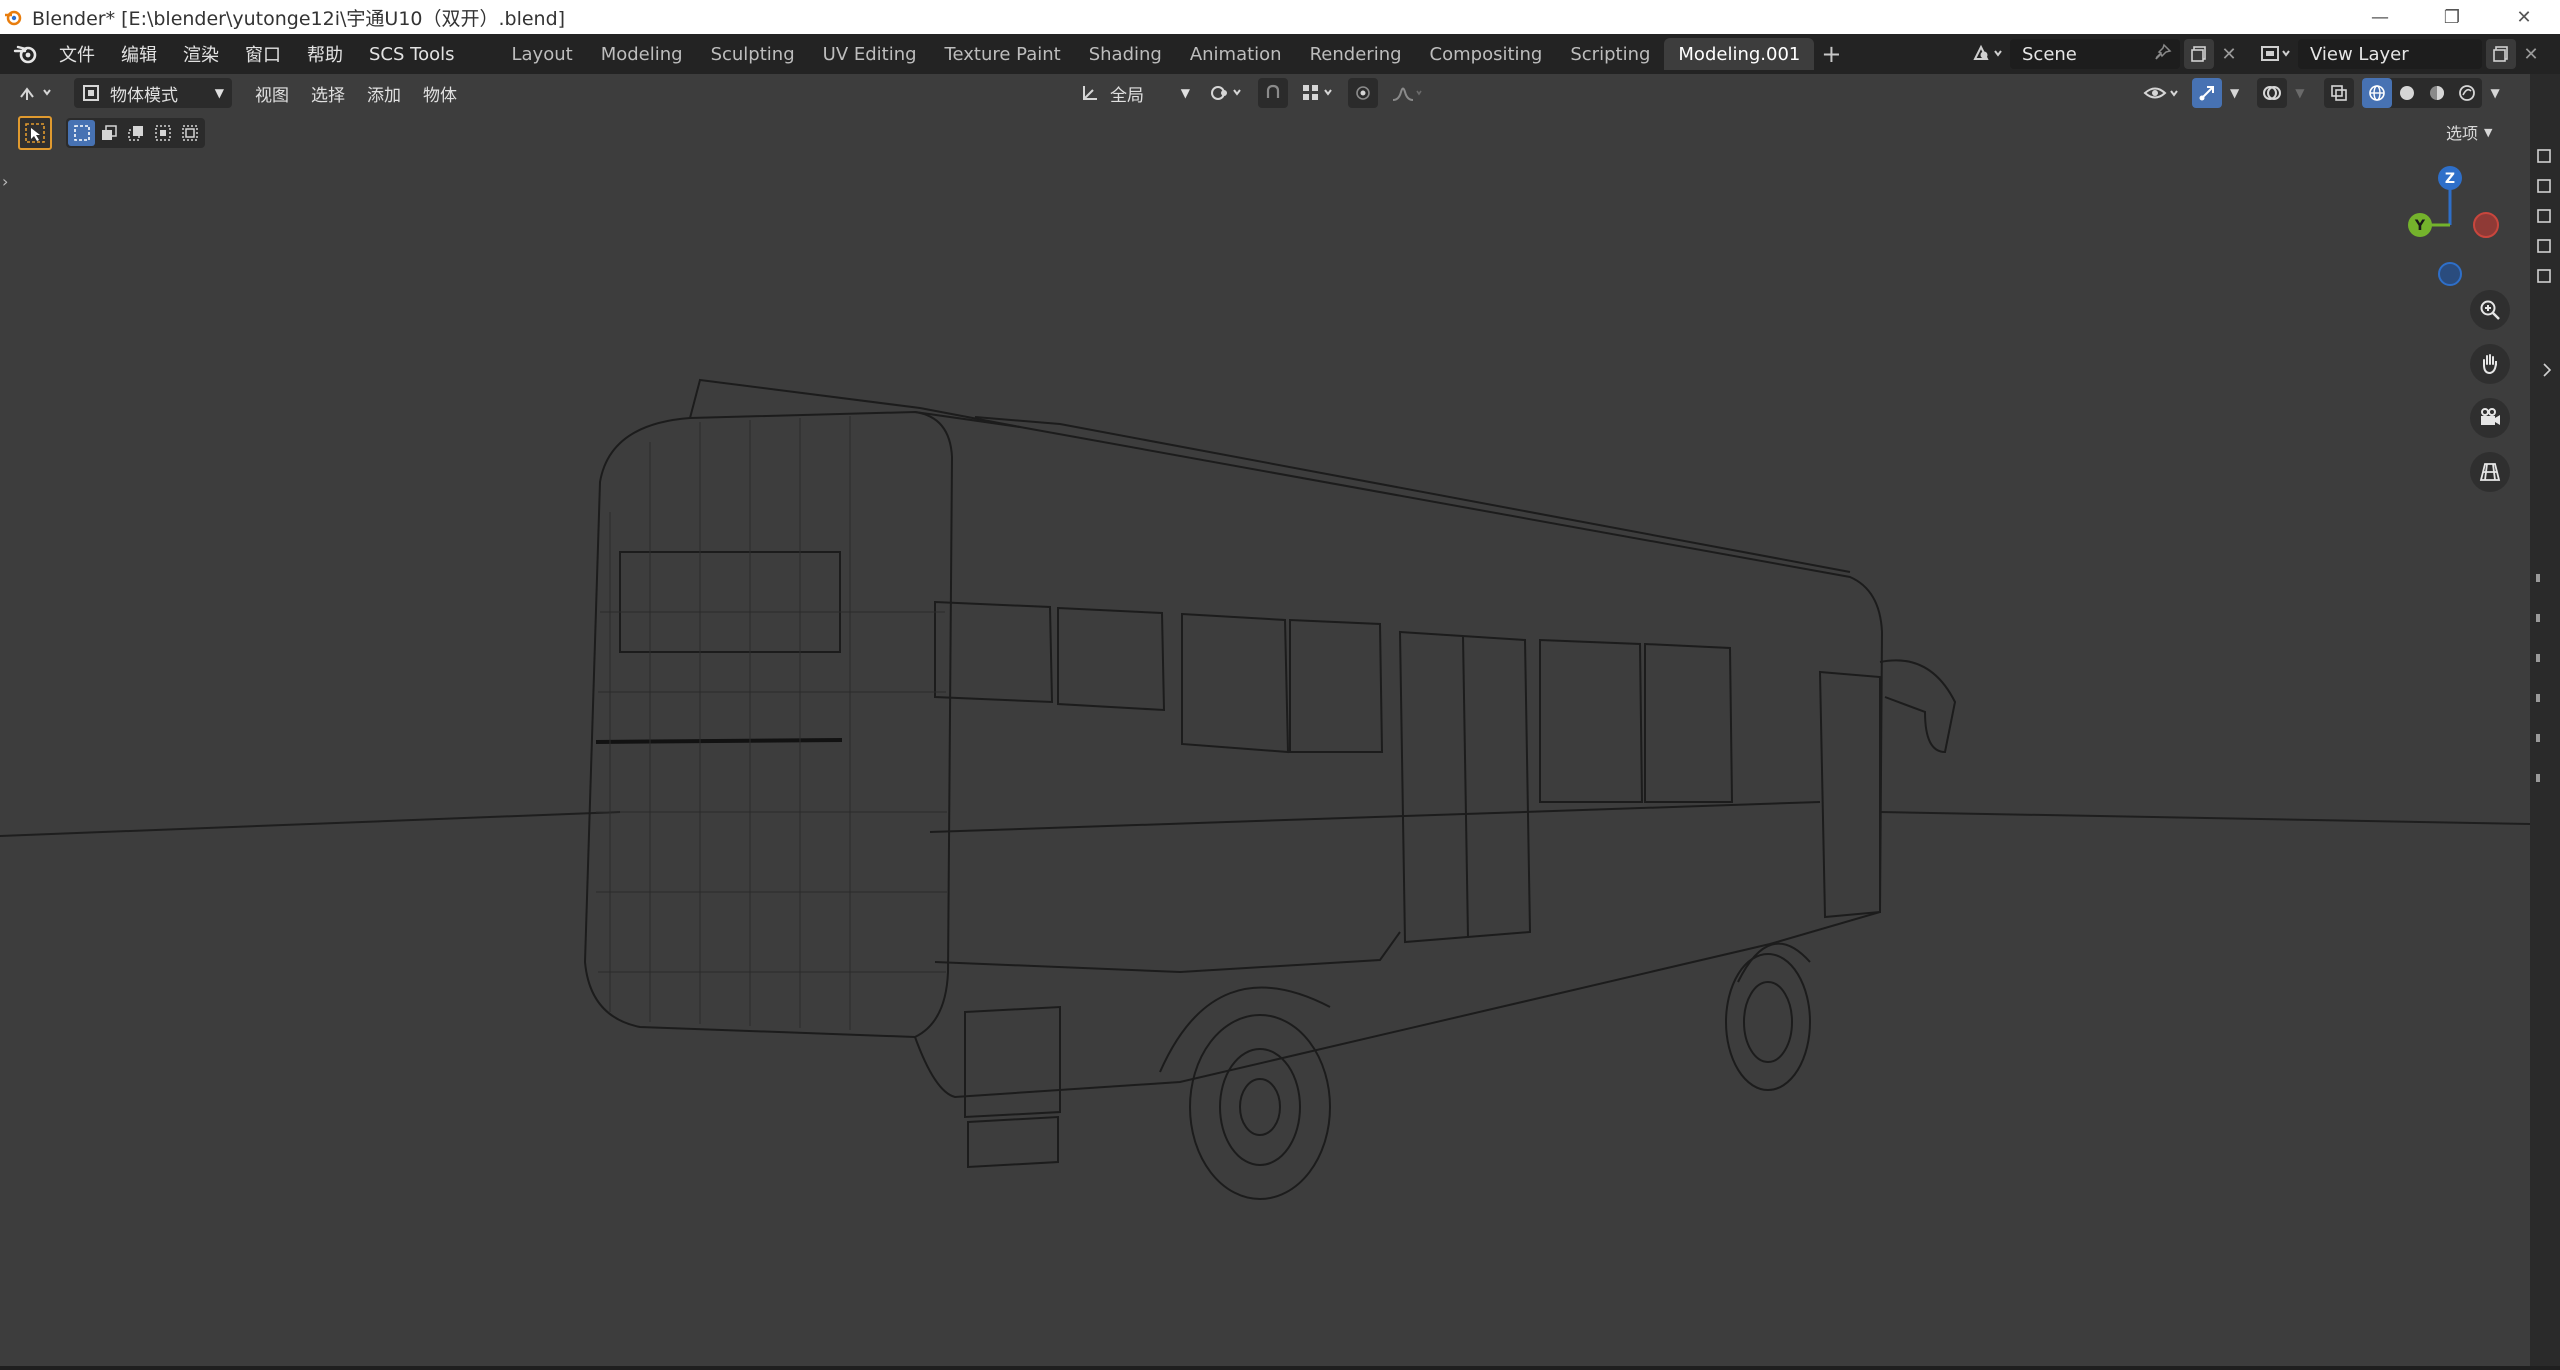 This screenshot has height=1370, width=2560. I want to click on menu-window: 窗口, so click(263, 54).